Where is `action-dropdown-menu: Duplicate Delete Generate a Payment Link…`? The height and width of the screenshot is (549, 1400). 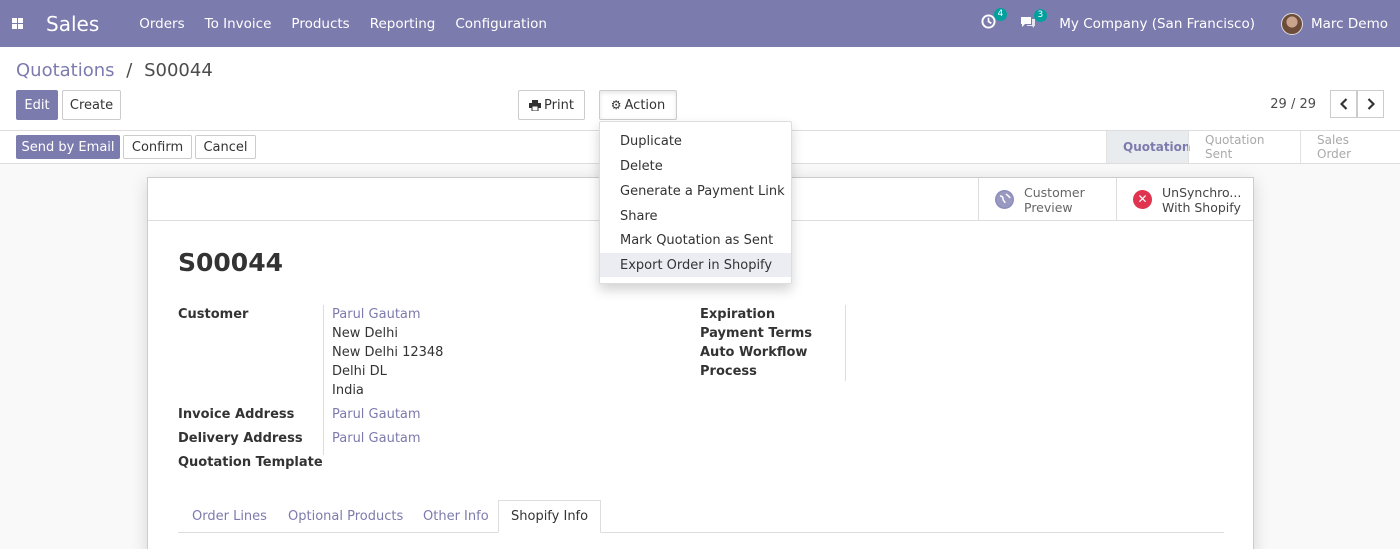
action-dropdown-menu: Duplicate Delete Generate a Payment Link… is located at coordinates (695, 202).